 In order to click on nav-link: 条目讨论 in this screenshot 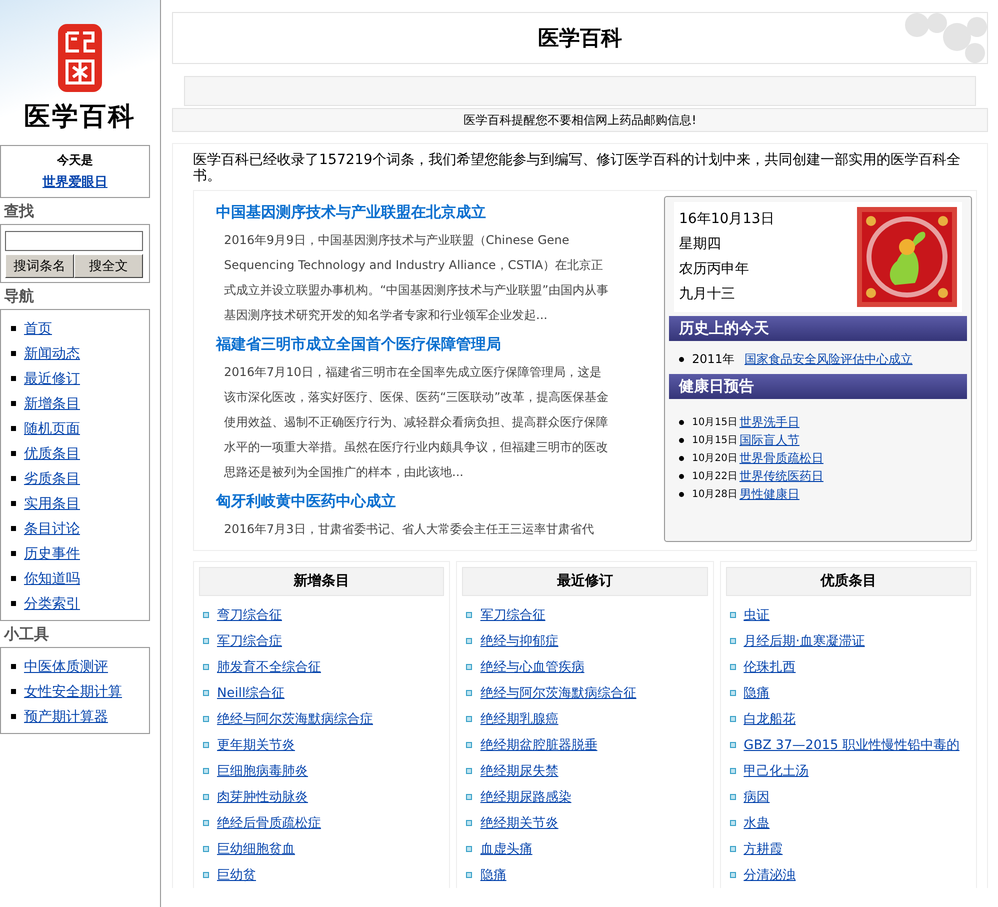, I will do `click(52, 529)`.